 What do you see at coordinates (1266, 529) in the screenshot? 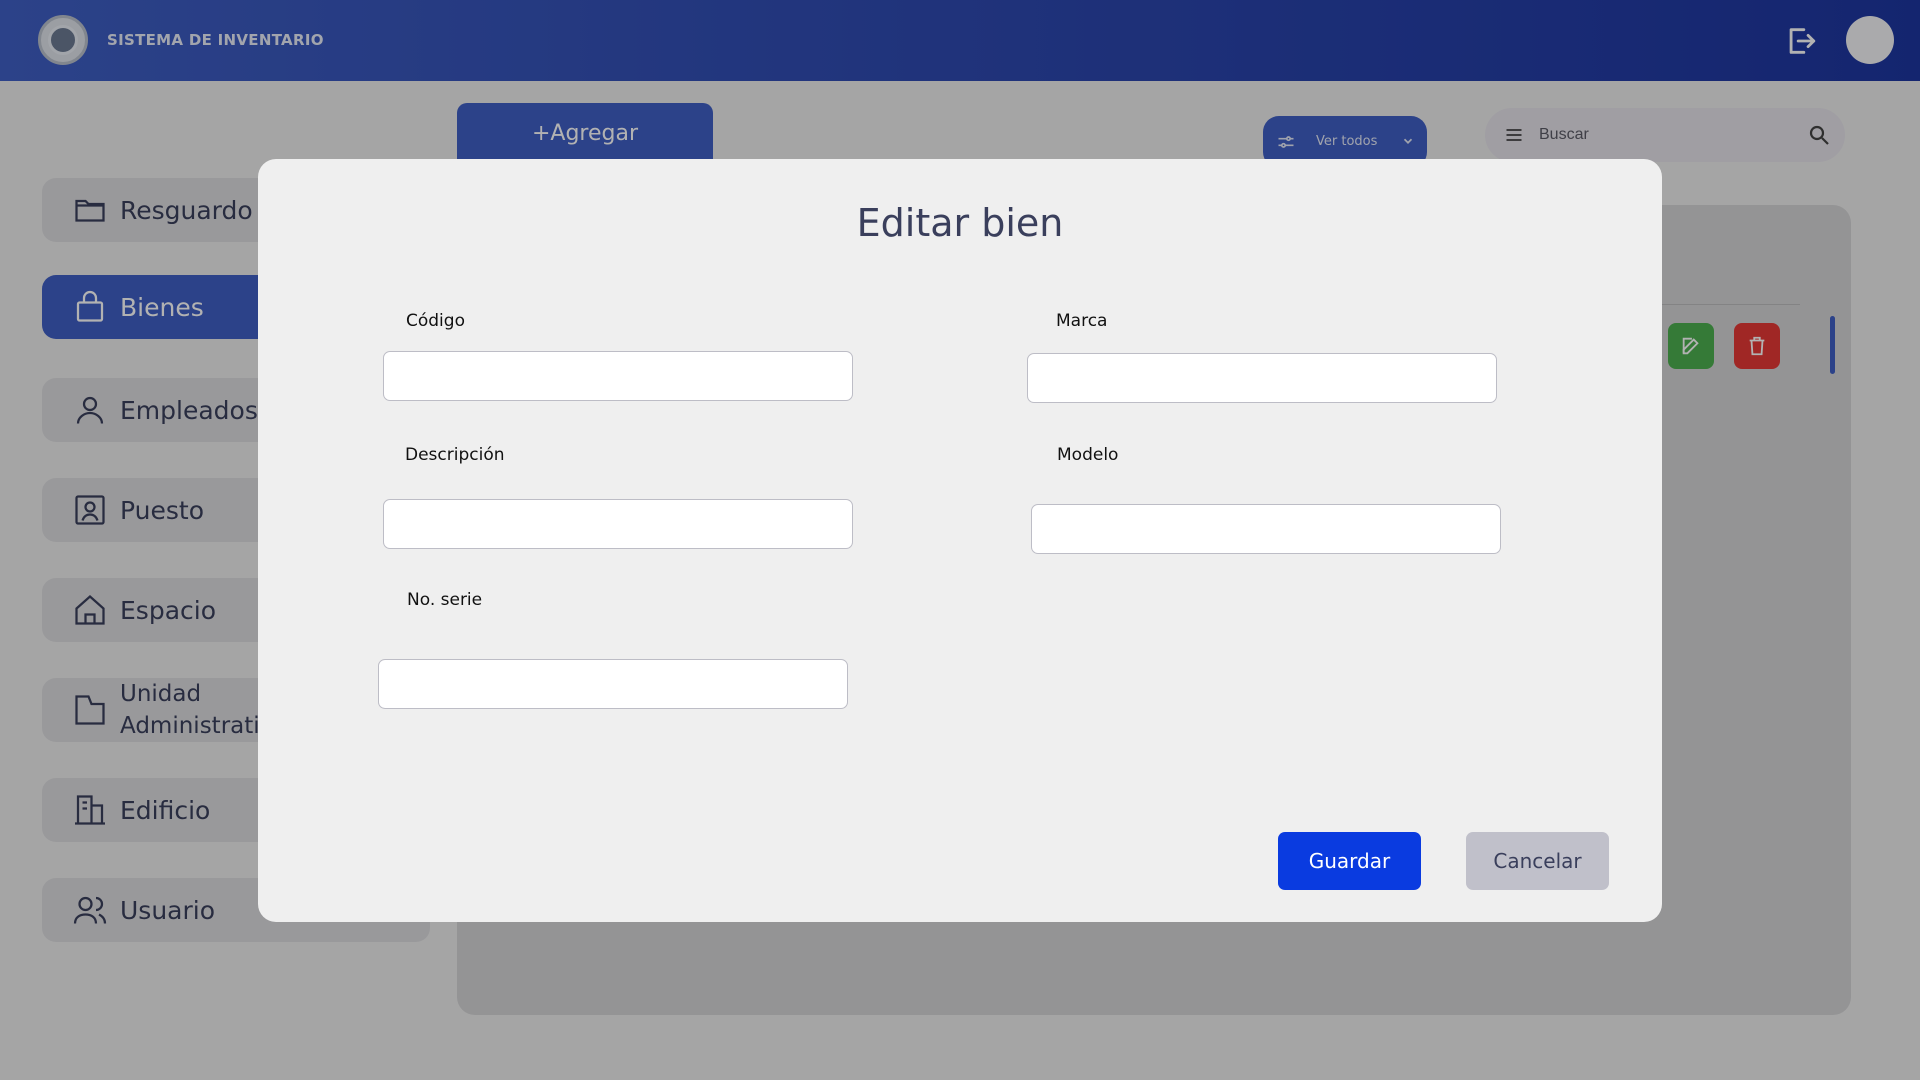
I see `modelo-field` at bounding box center [1266, 529].